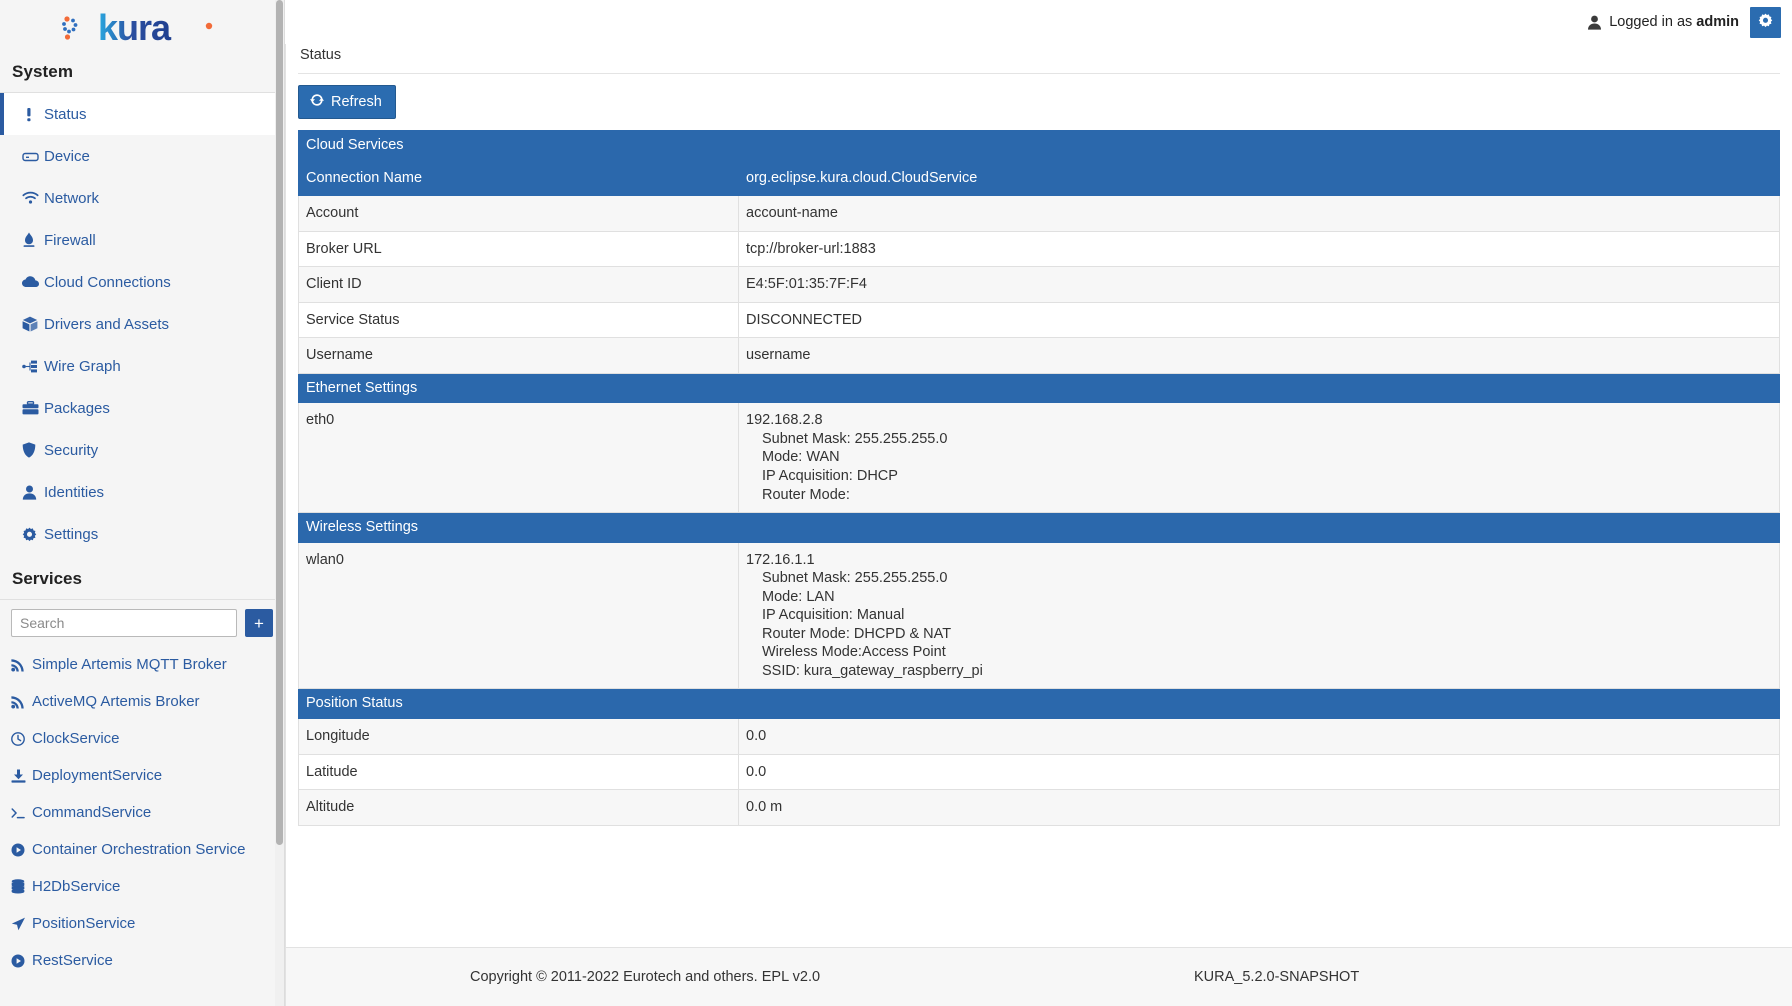 The height and width of the screenshot is (1006, 1792). I want to click on table-row: Client ID E4:5F:01:35:7F:F4, so click(1039, 284).